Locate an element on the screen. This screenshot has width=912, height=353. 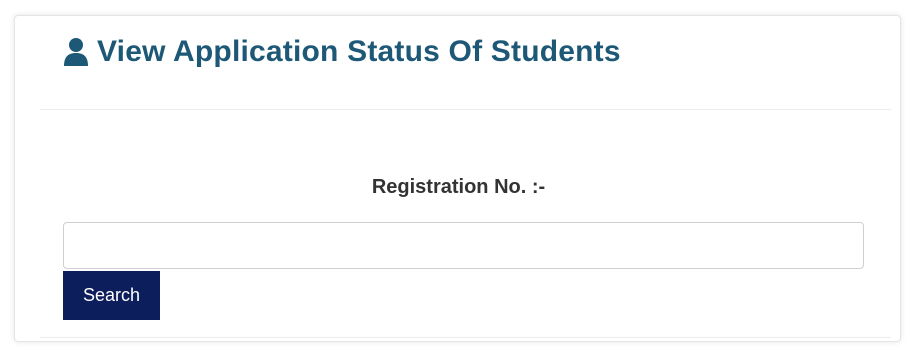
page-title: View Application Status Of Students is located at coordinates (359, 51).